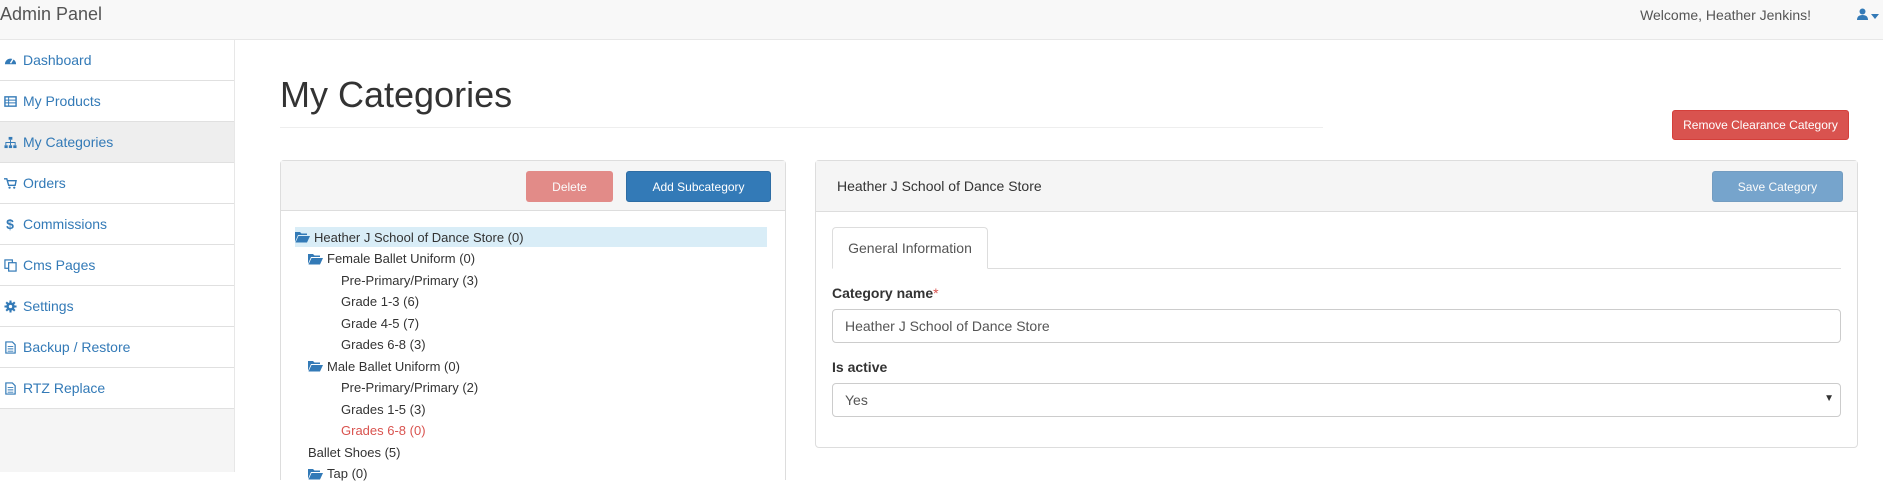 This screenshot has height=484, width=1883. I want to click on sidebar-item-dashboard: Dashboard, so click(117, 60).